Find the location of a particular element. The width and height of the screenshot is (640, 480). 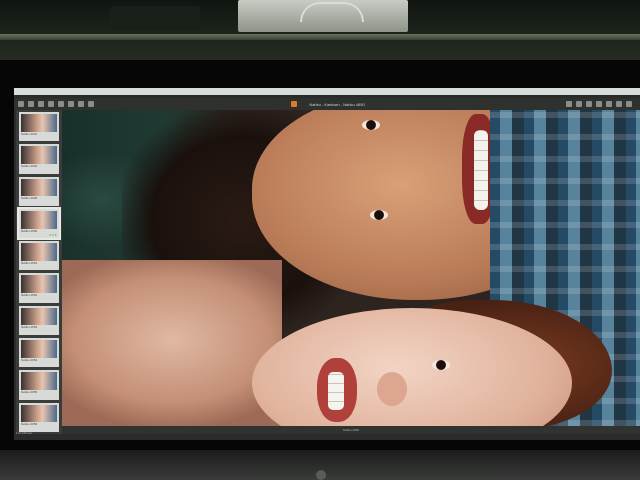

viewer-view-icon is located at coordinates (589, 104).